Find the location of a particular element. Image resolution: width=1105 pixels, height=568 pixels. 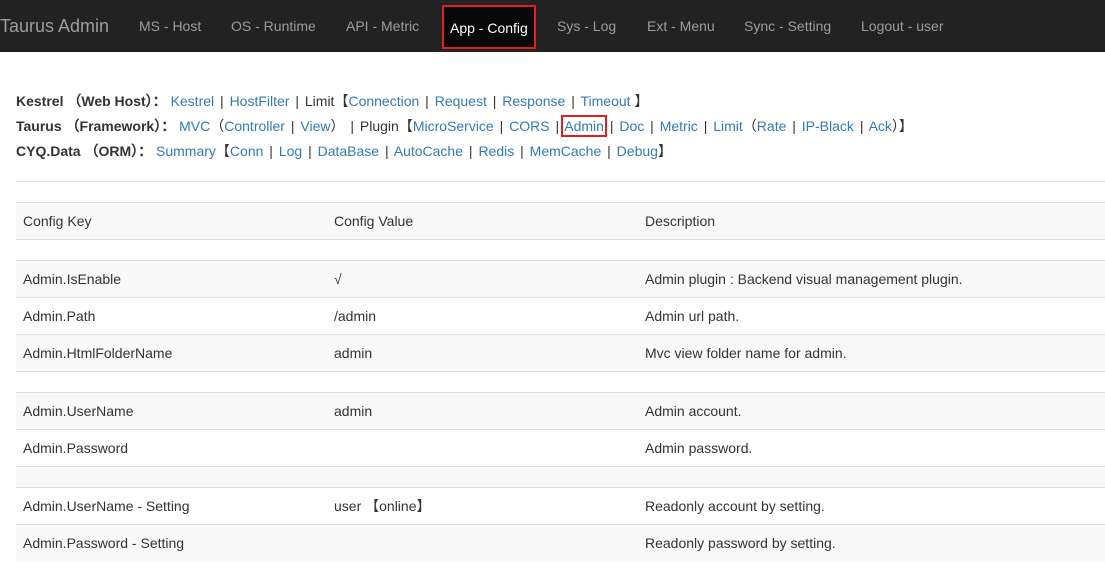

nav-ext-menu: Ext - Menu is located at coordinates (681, 26).